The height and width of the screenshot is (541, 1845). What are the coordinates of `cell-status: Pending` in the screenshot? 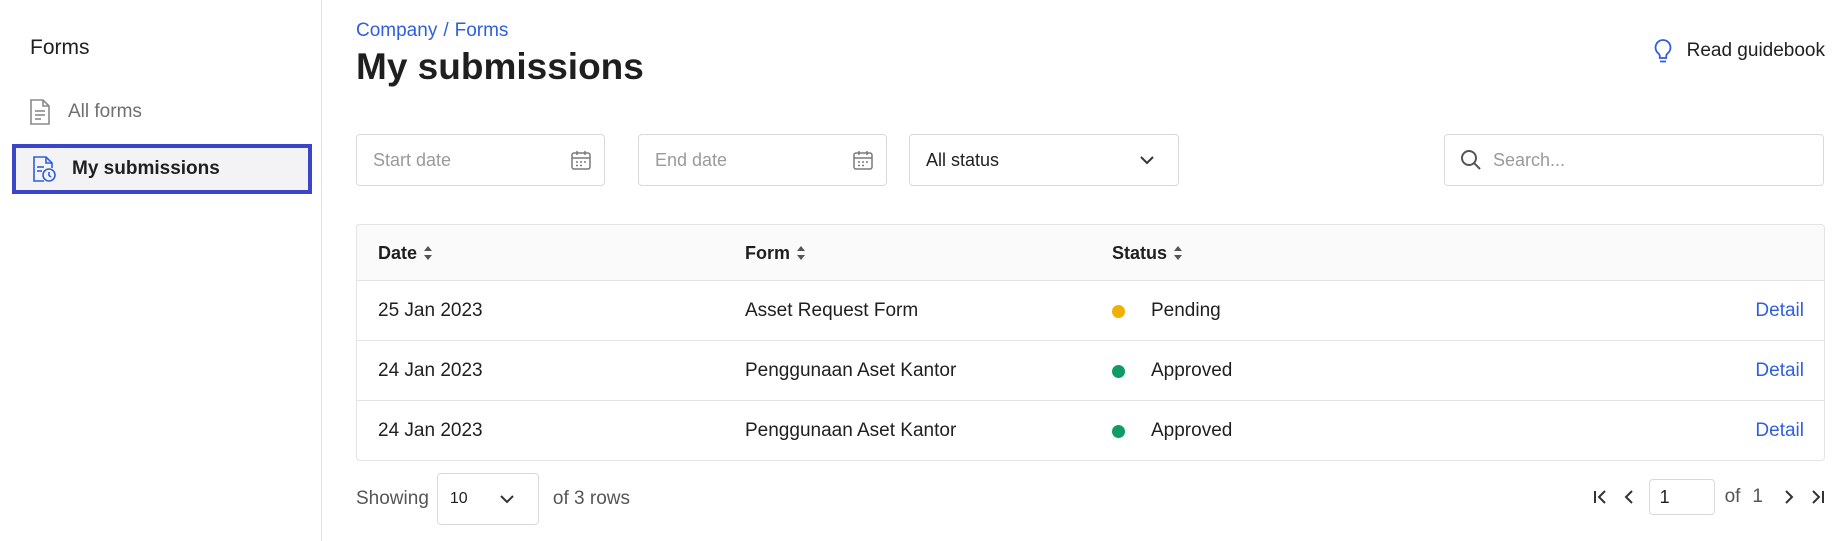 It's located at (1166, 311).